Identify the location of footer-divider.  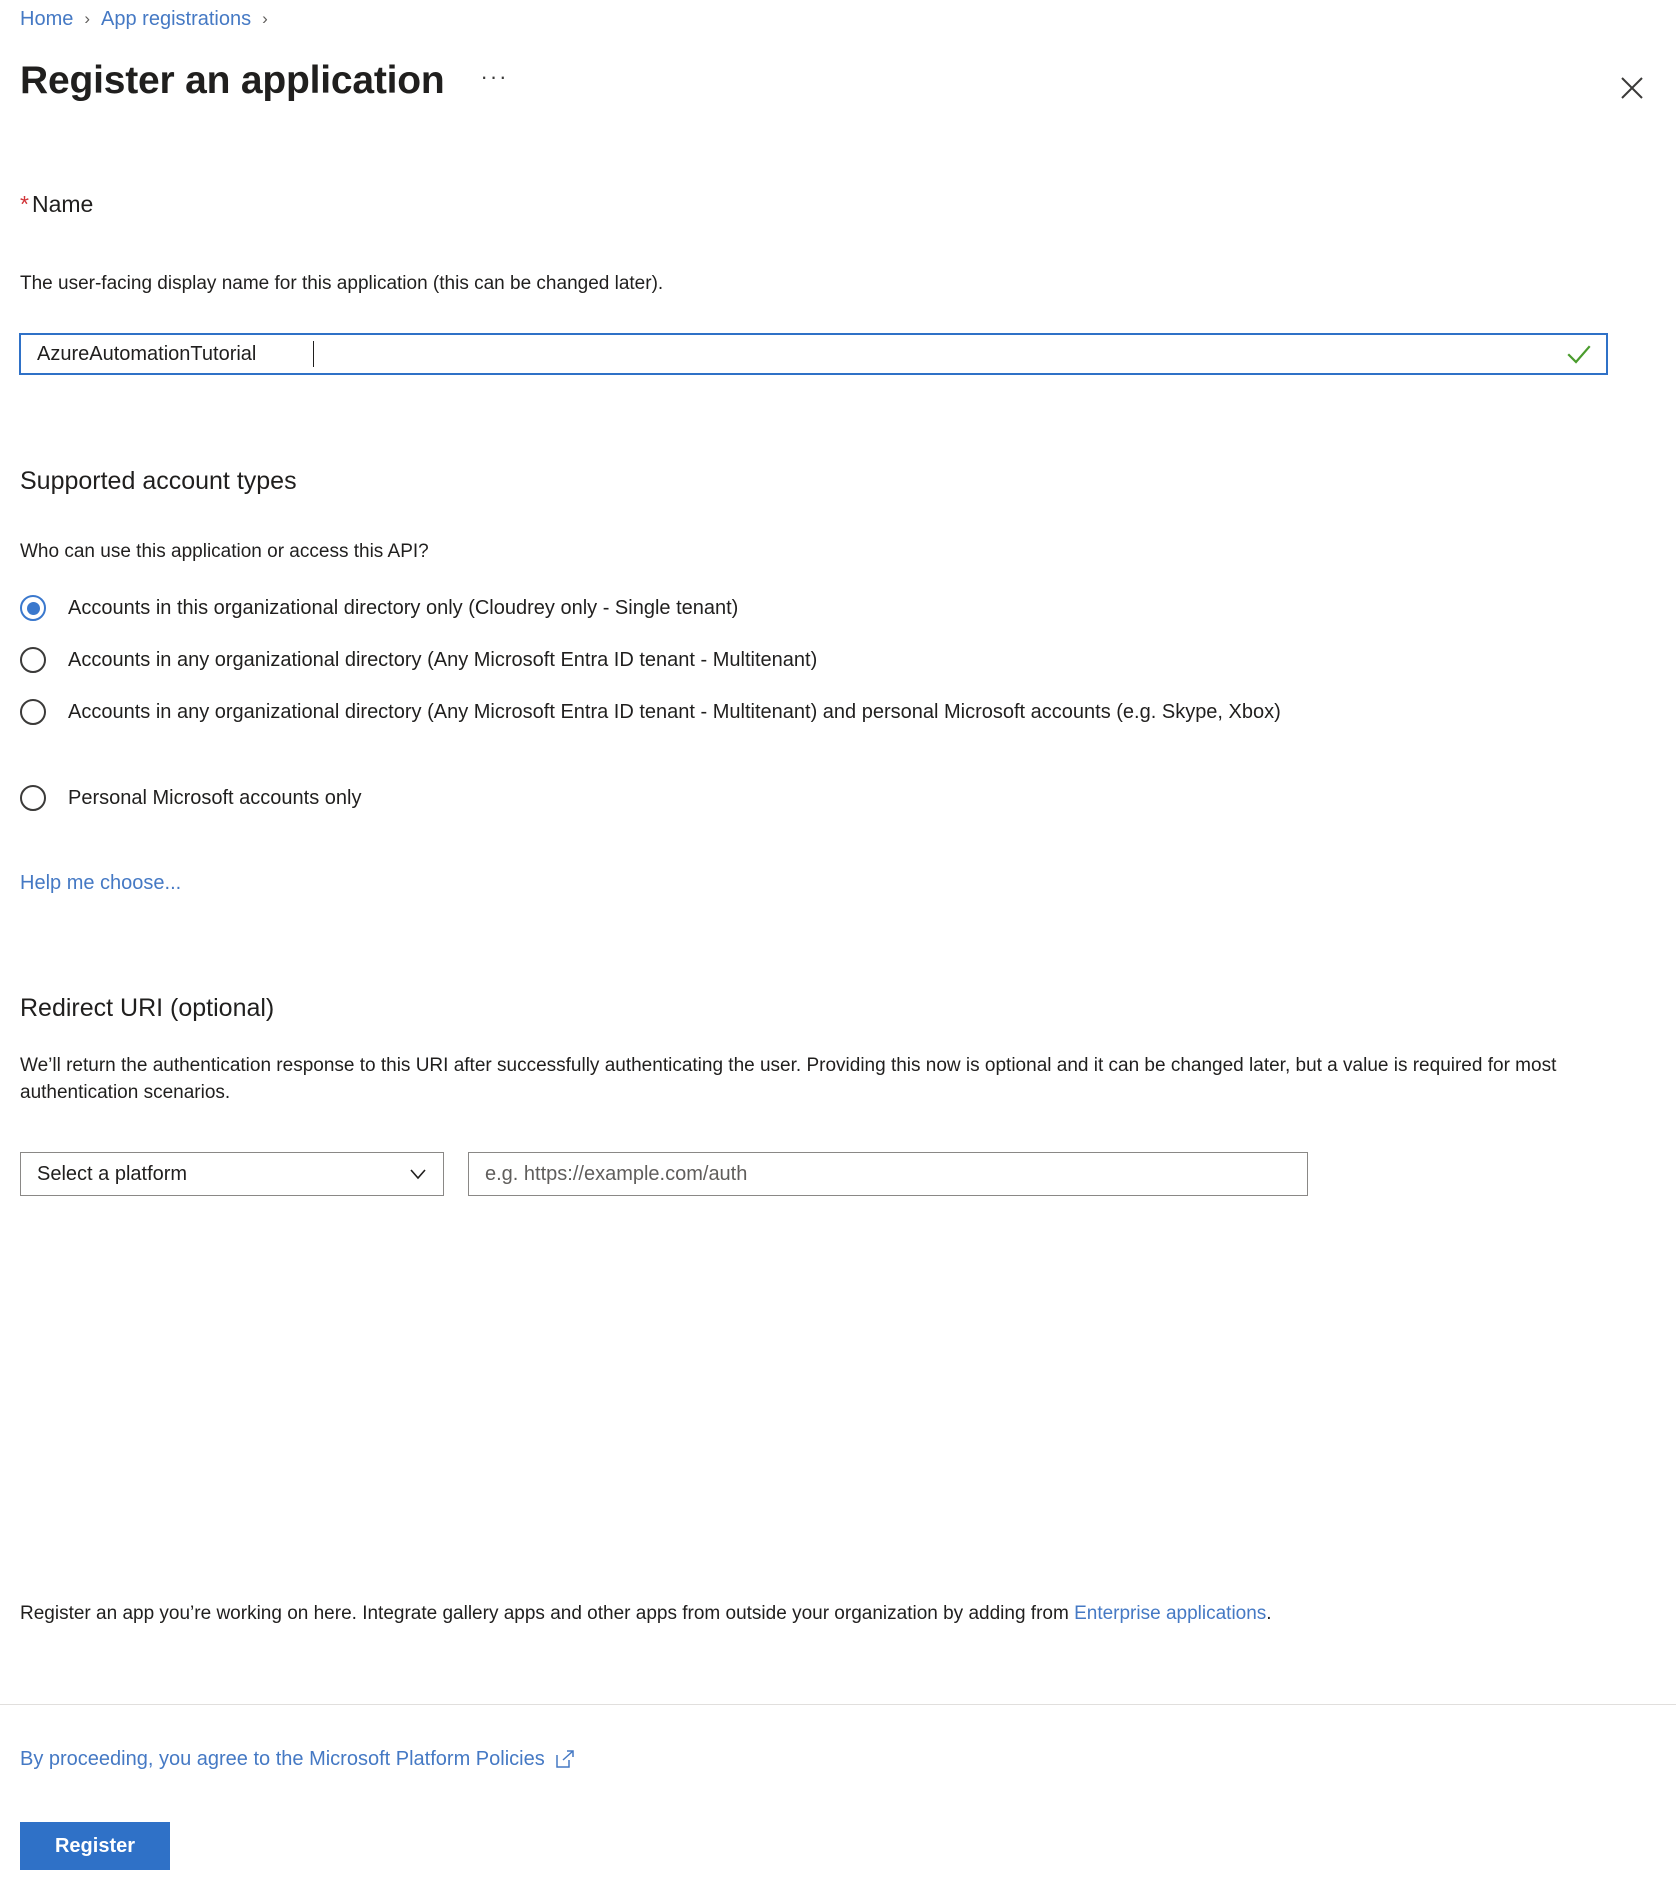
(838, 1704).